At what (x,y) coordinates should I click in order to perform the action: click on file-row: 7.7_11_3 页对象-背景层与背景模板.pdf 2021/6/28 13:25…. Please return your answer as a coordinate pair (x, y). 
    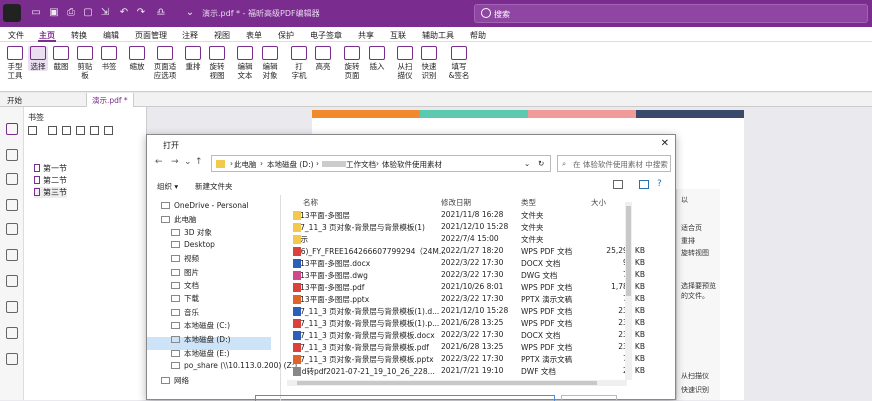
    Looking at the image, I should click on (473, 347).